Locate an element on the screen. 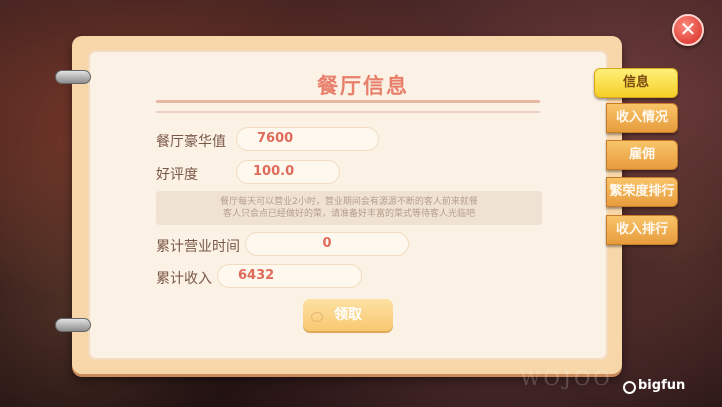 The image size is (722, 407). hours-label: 累计营业时间 is located at coordinates (198, 247).